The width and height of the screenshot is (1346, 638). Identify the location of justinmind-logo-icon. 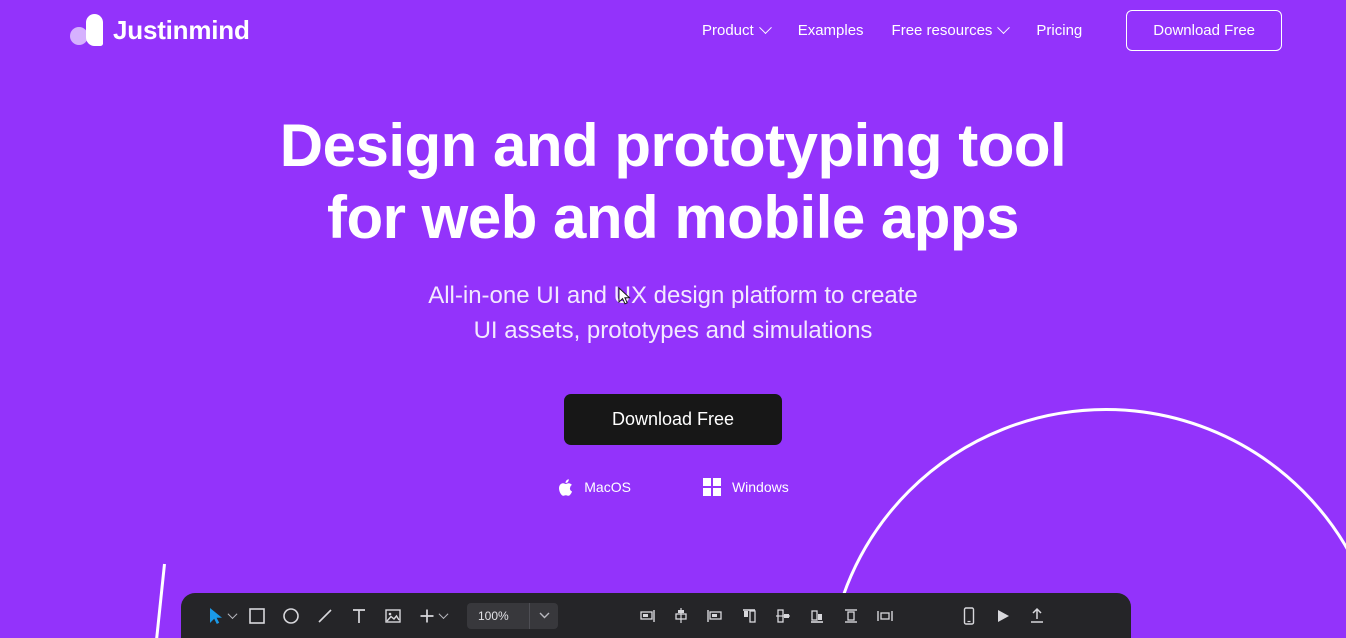
(87, 30).